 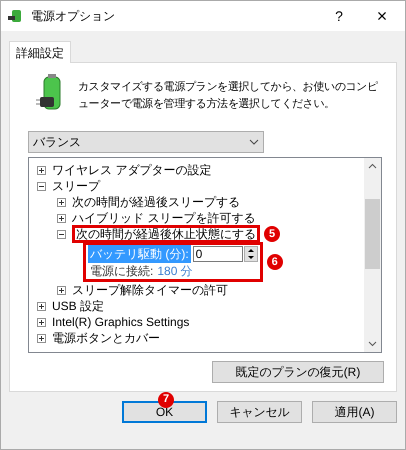 What do you see at coordinates (274, 262) in the screenshot?
I see `step-number-badge: 6` at bounding box center [274, 262].